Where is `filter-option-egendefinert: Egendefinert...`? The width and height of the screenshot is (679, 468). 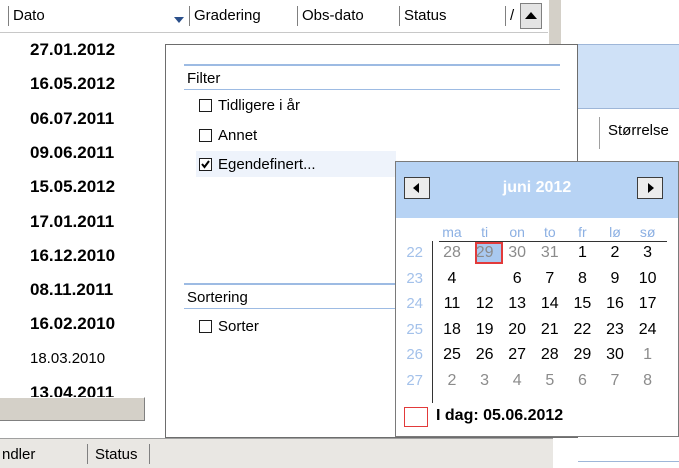 filter-option-egendefinert: Egendefinert... is located at coordinates (257, 164).